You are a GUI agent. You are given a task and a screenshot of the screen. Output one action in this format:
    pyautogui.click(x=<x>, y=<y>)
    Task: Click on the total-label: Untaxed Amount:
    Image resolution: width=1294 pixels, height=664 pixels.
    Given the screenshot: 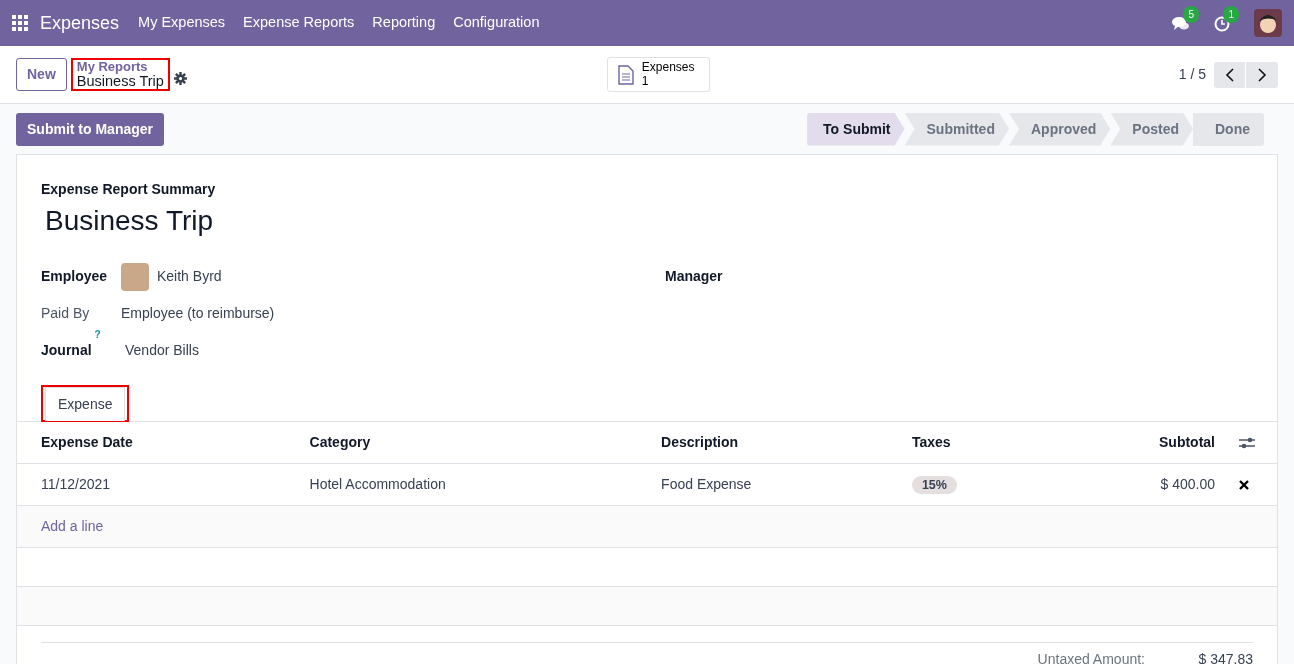 What is the action you would take?
    pyautogui.click(x=1091, y=657)
    